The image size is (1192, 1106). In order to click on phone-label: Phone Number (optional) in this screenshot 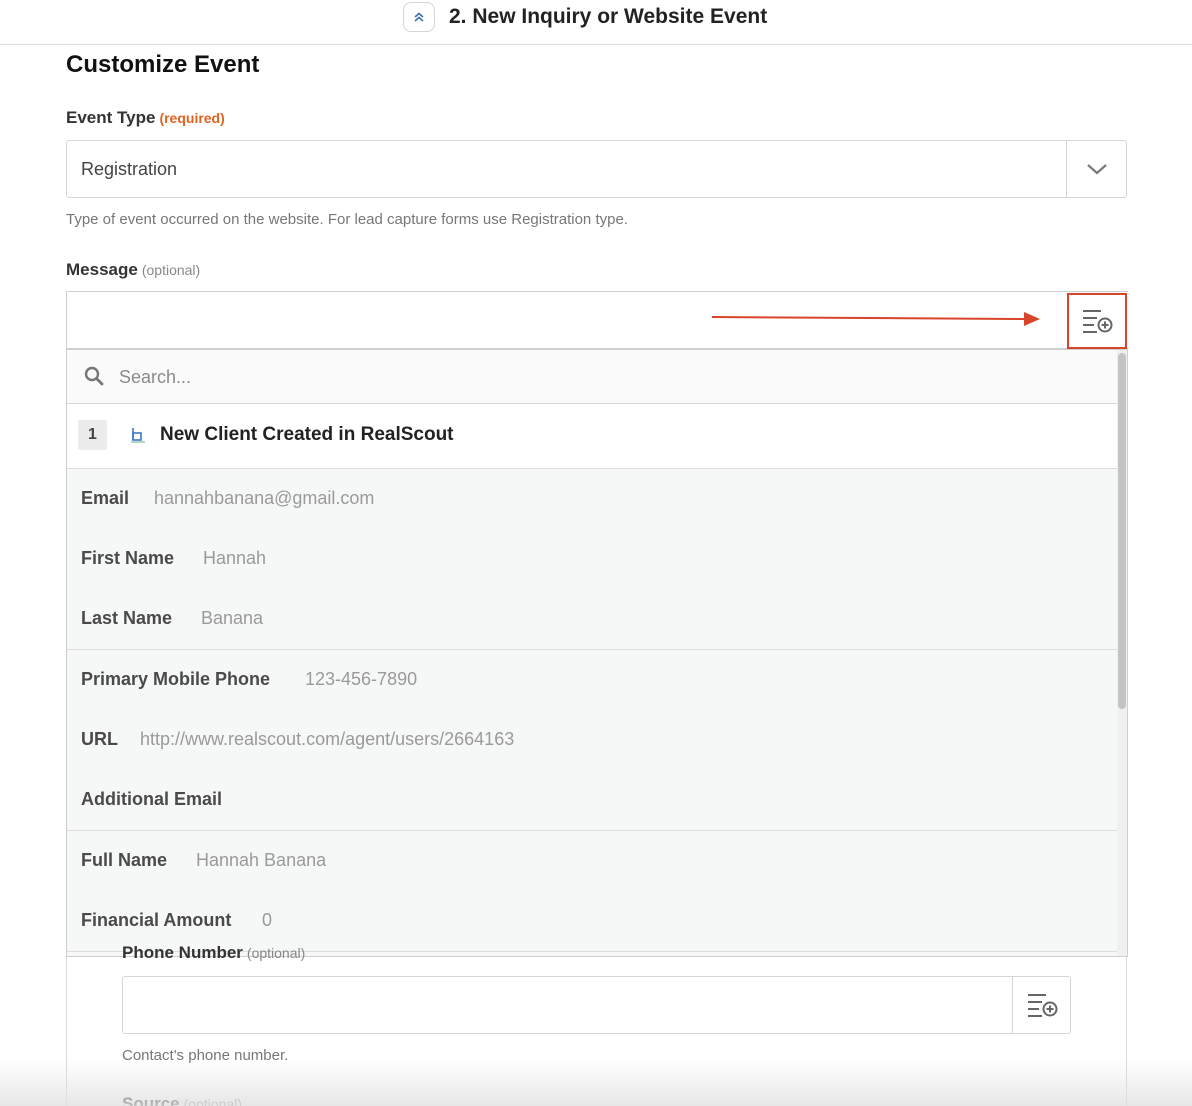, I will do `click(213, 952)`.